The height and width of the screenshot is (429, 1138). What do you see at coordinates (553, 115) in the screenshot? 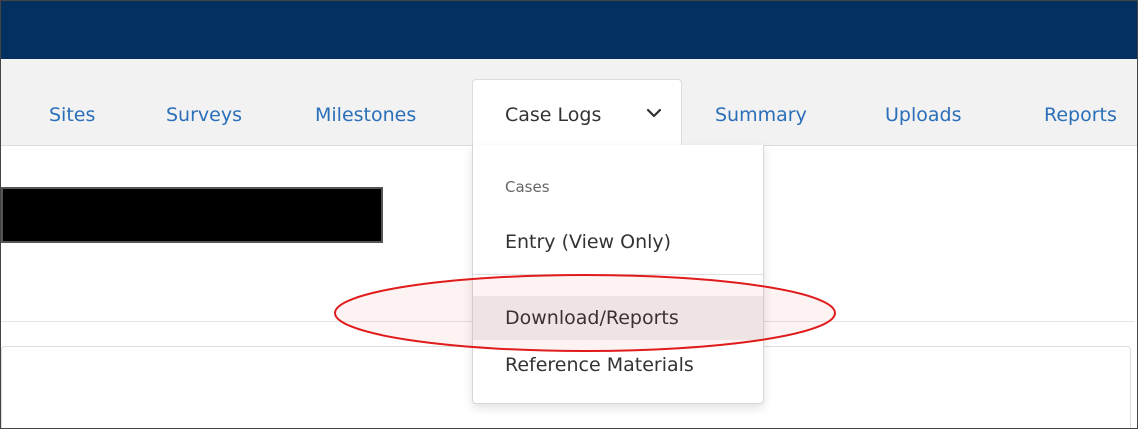
I see `nav-item-case-logs: Case Logs` at bounding box center [553, 115].